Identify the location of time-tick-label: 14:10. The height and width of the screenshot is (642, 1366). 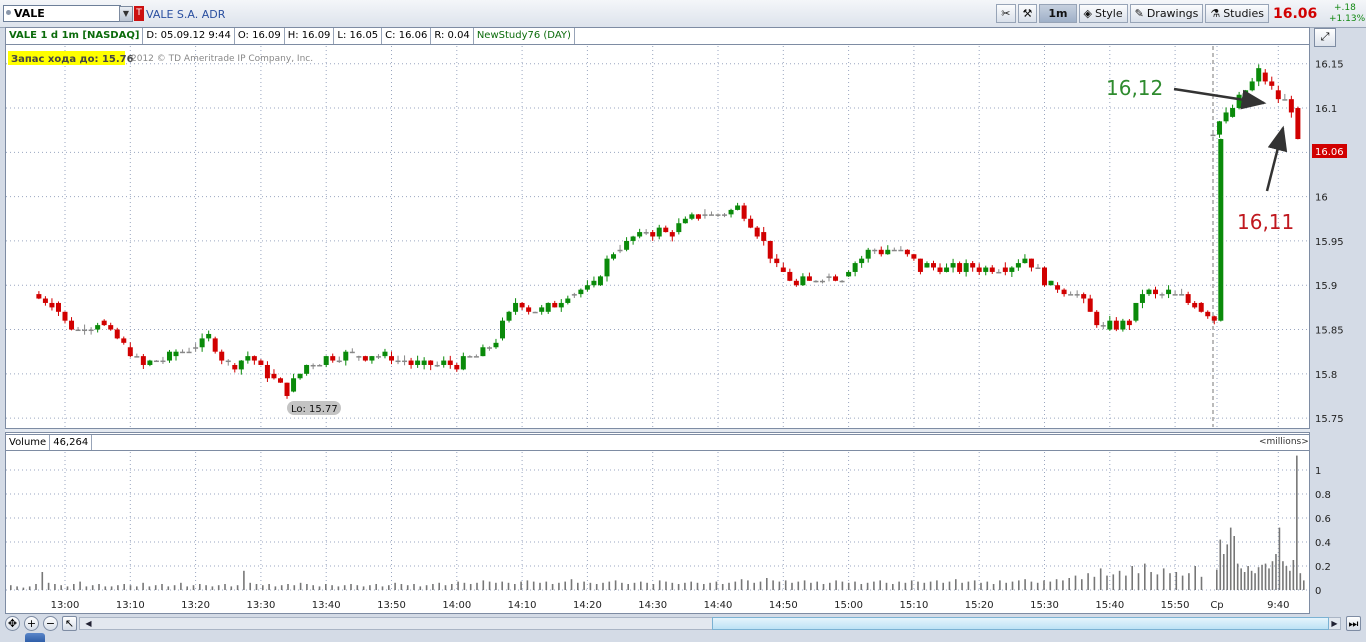
(522, 605).